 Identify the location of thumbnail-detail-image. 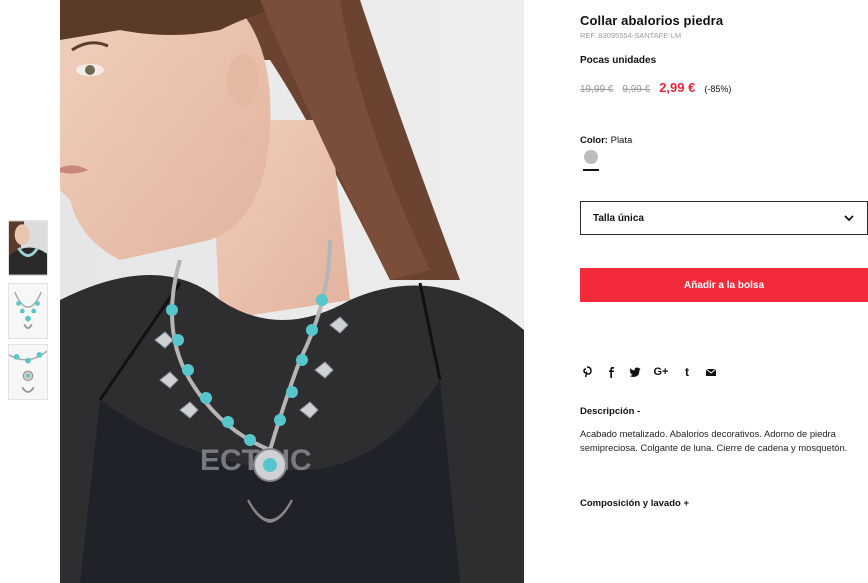
(28, 372).